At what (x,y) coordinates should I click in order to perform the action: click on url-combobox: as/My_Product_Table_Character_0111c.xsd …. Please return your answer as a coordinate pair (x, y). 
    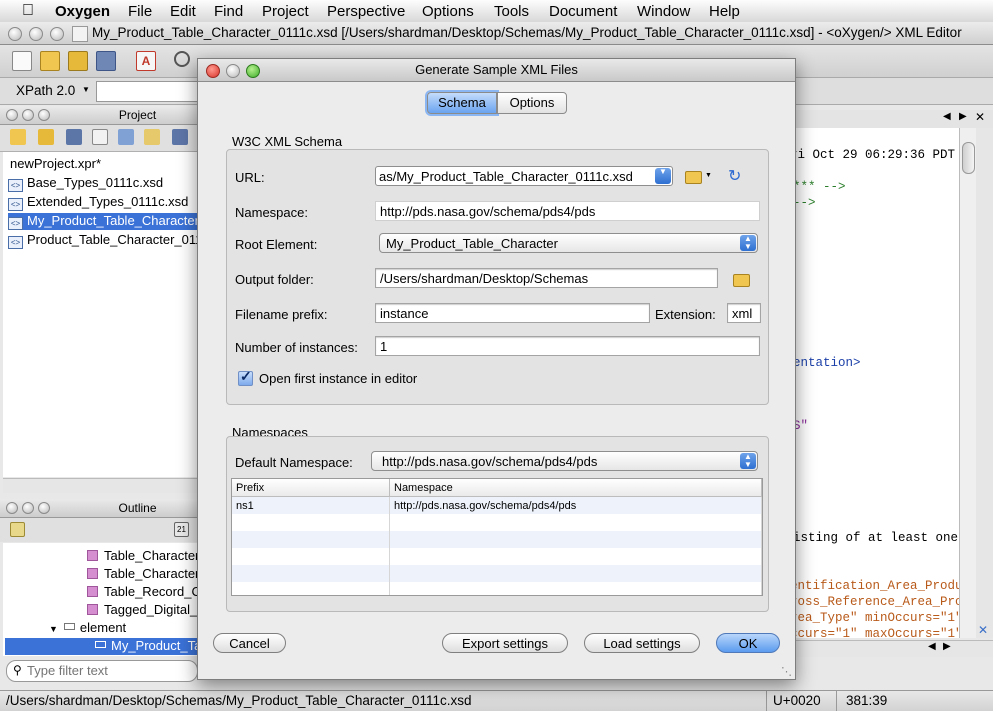
    Looking at the image, I should click on (524, 176).